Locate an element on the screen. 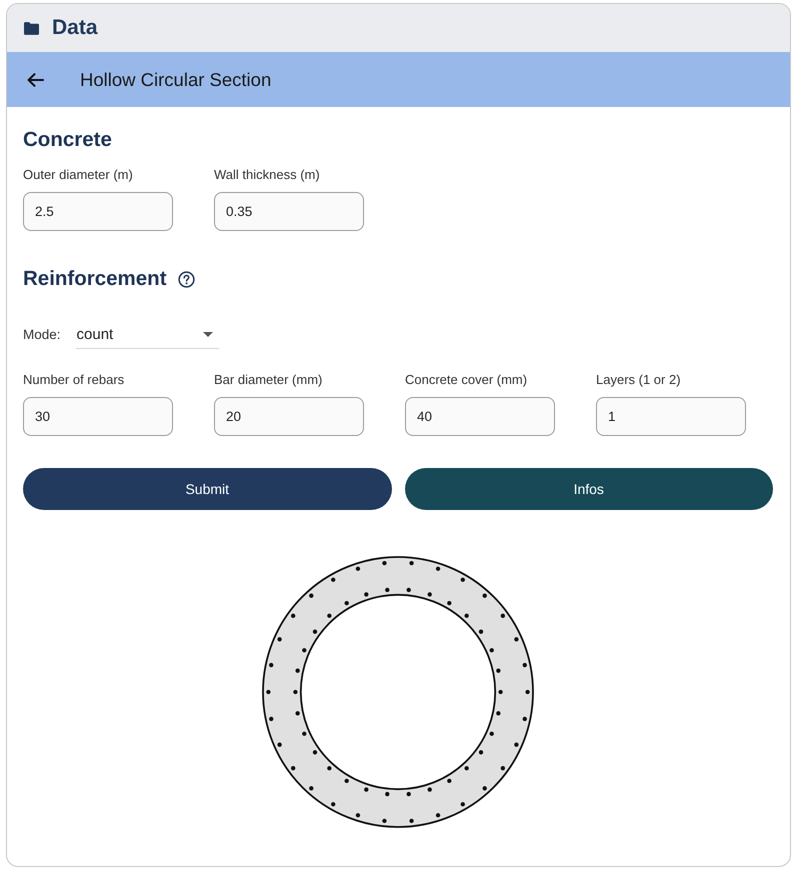 The image size is (794, 871). info-button: Infos is located at coordinates (588, 489).